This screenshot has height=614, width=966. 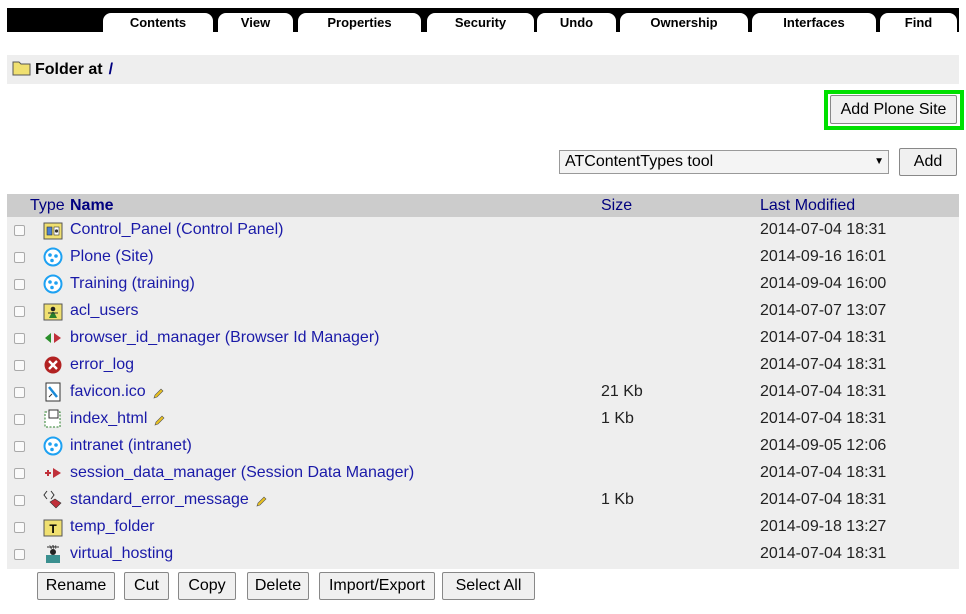 I want to click on item-name-link: Plone (Site), so click(x=112, y=257).